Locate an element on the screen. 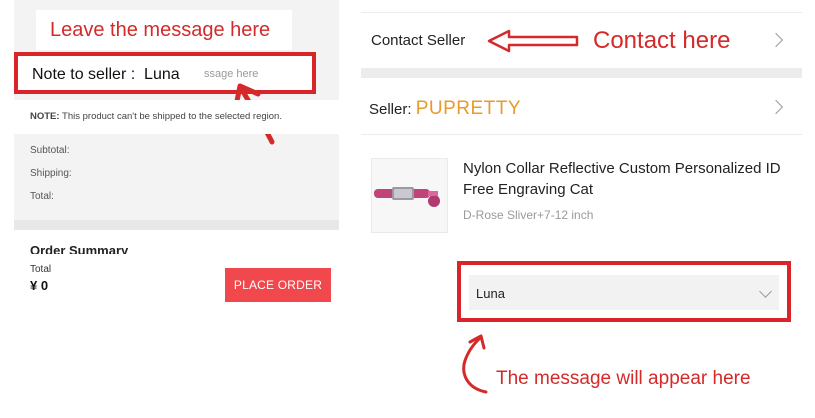 This screenshot has height=418, width=815. seller-label: Seller: PUPRETTY is located at coordinates (445, 108).